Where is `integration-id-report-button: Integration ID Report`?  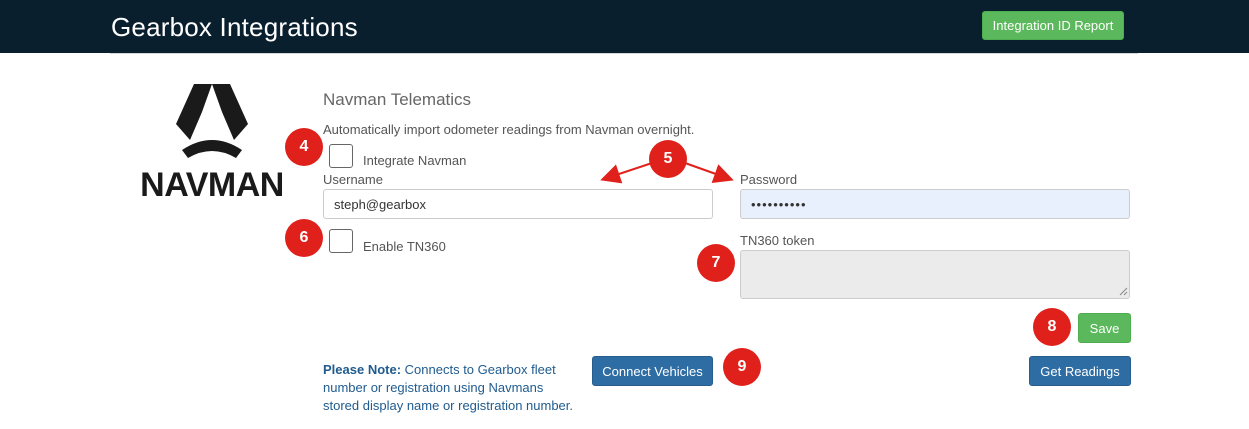 integration-id-report-button: Integration ID Report is located at coordinates (1053, 25).